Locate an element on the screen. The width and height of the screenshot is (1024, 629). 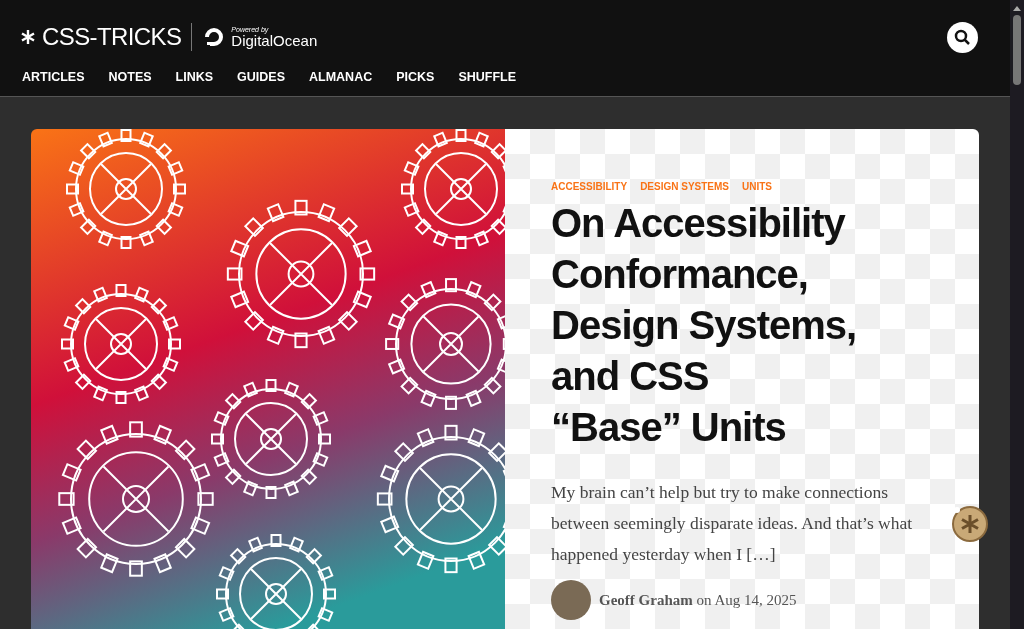
cookie-icon is located at coordinates (970, 524).